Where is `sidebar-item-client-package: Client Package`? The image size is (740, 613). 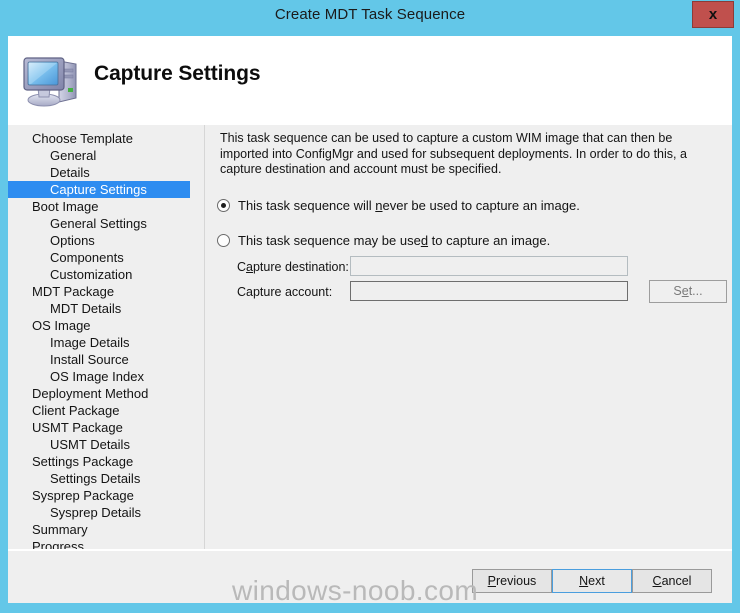
sidebar-item-client-package: Client Package is located at coordinates (106, 410).